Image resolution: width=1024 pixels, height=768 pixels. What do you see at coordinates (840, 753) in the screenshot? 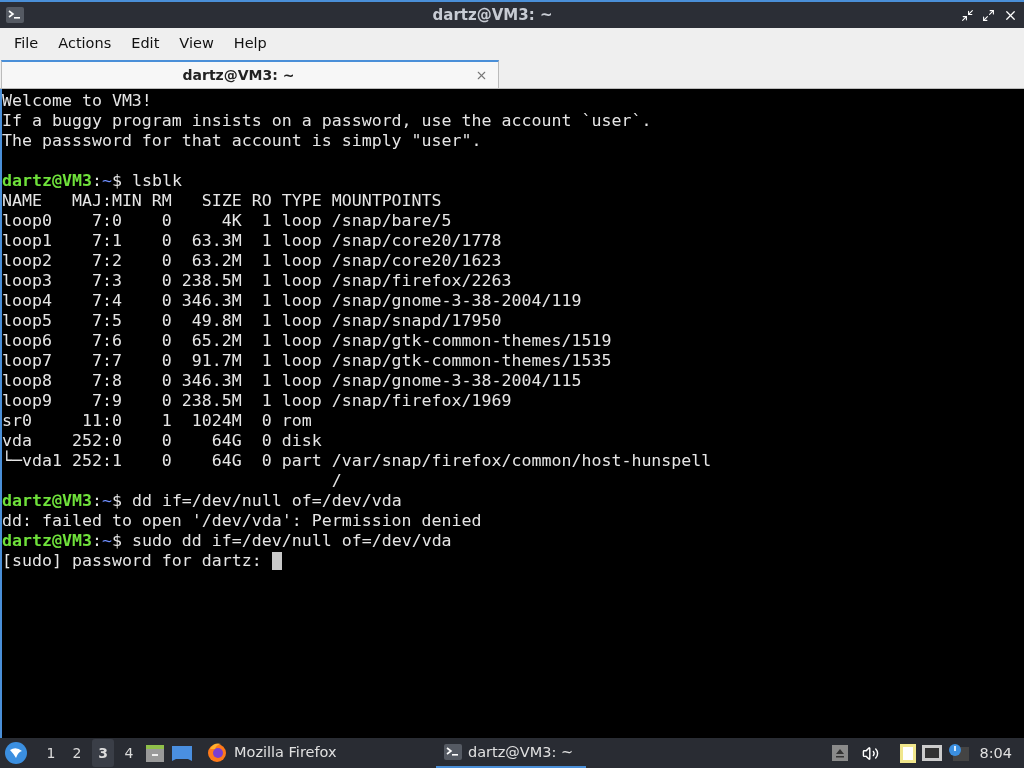
I see `eject-icon` at bounding box center [840, 753].